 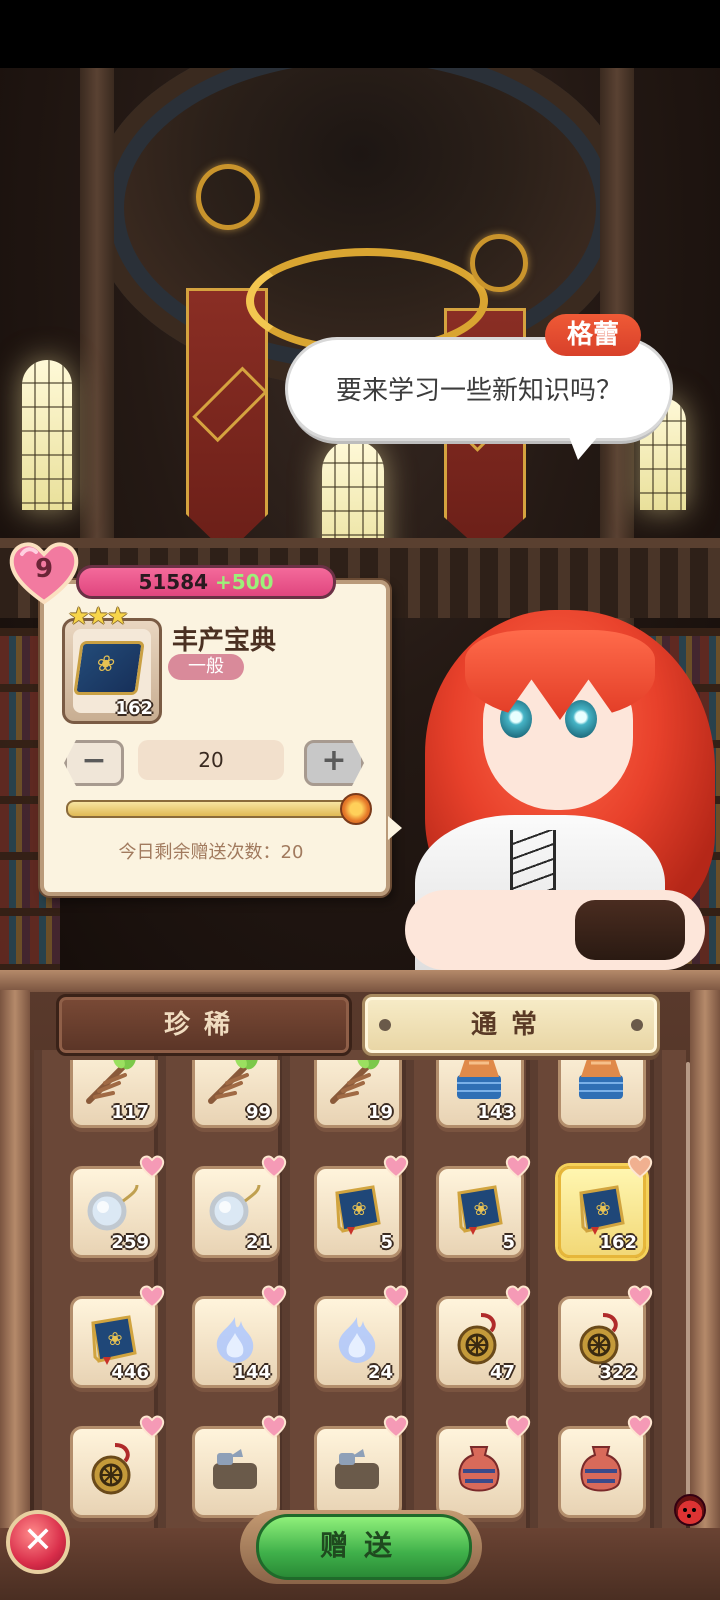 I want to click on affection-level: 9, so click(x=44, y=569).